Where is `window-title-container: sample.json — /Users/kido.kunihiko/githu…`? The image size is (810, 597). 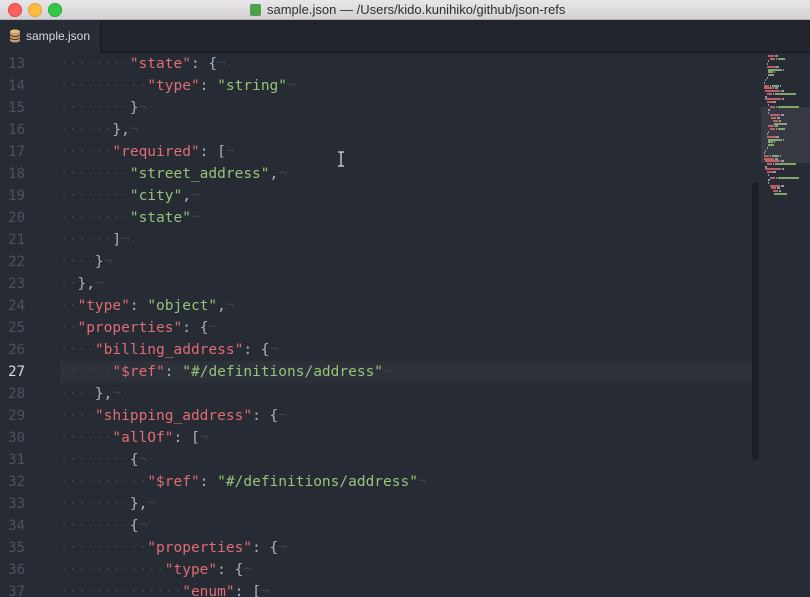 window-title-container: sample.json — /Users/kido.kunihiko/githu… is located at coordinates (407, 9).